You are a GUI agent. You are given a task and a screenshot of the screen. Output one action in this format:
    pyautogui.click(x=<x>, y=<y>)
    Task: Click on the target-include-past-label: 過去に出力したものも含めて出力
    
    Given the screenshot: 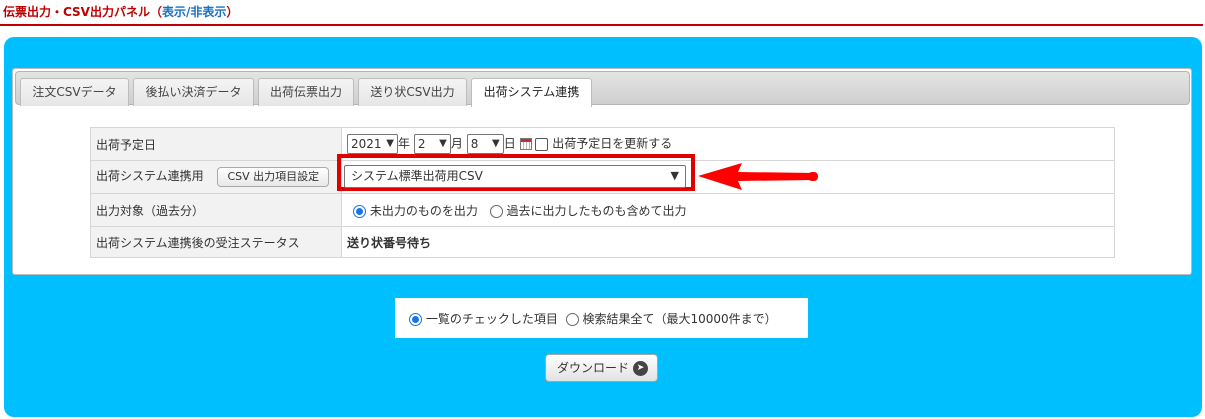 What is the action you would take?
    pyautogui.click(x=596, y=210)
    